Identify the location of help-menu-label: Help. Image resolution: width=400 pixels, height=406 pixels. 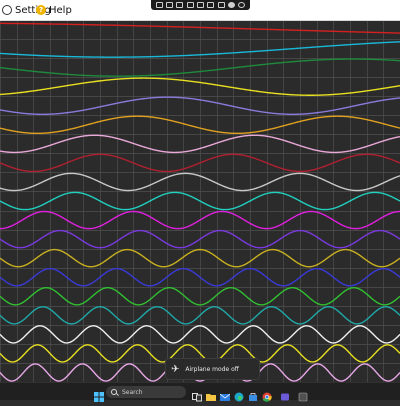
(60, 10).